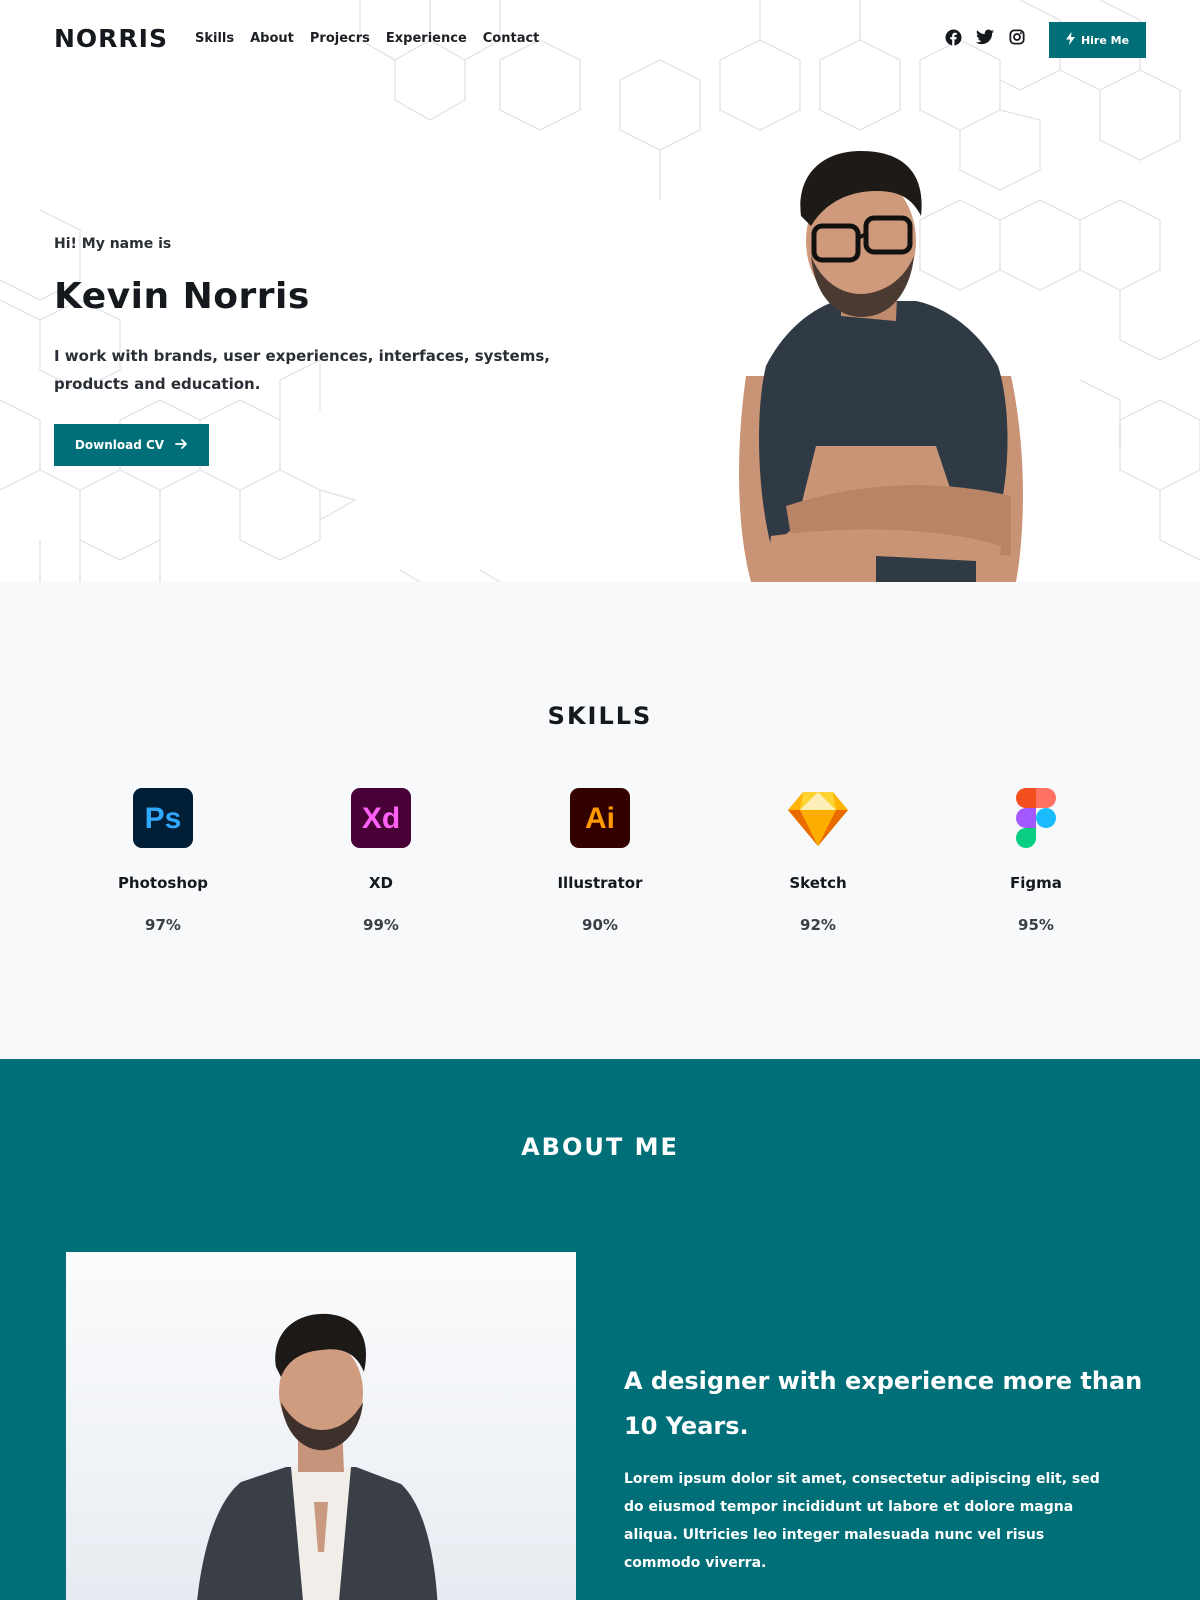 This screenshot has height=1600, width=1200. What do you see at coordinates (321, 1426) in the screenshot?
I see `about-portrait-image` at bounding box center [321, 1426].